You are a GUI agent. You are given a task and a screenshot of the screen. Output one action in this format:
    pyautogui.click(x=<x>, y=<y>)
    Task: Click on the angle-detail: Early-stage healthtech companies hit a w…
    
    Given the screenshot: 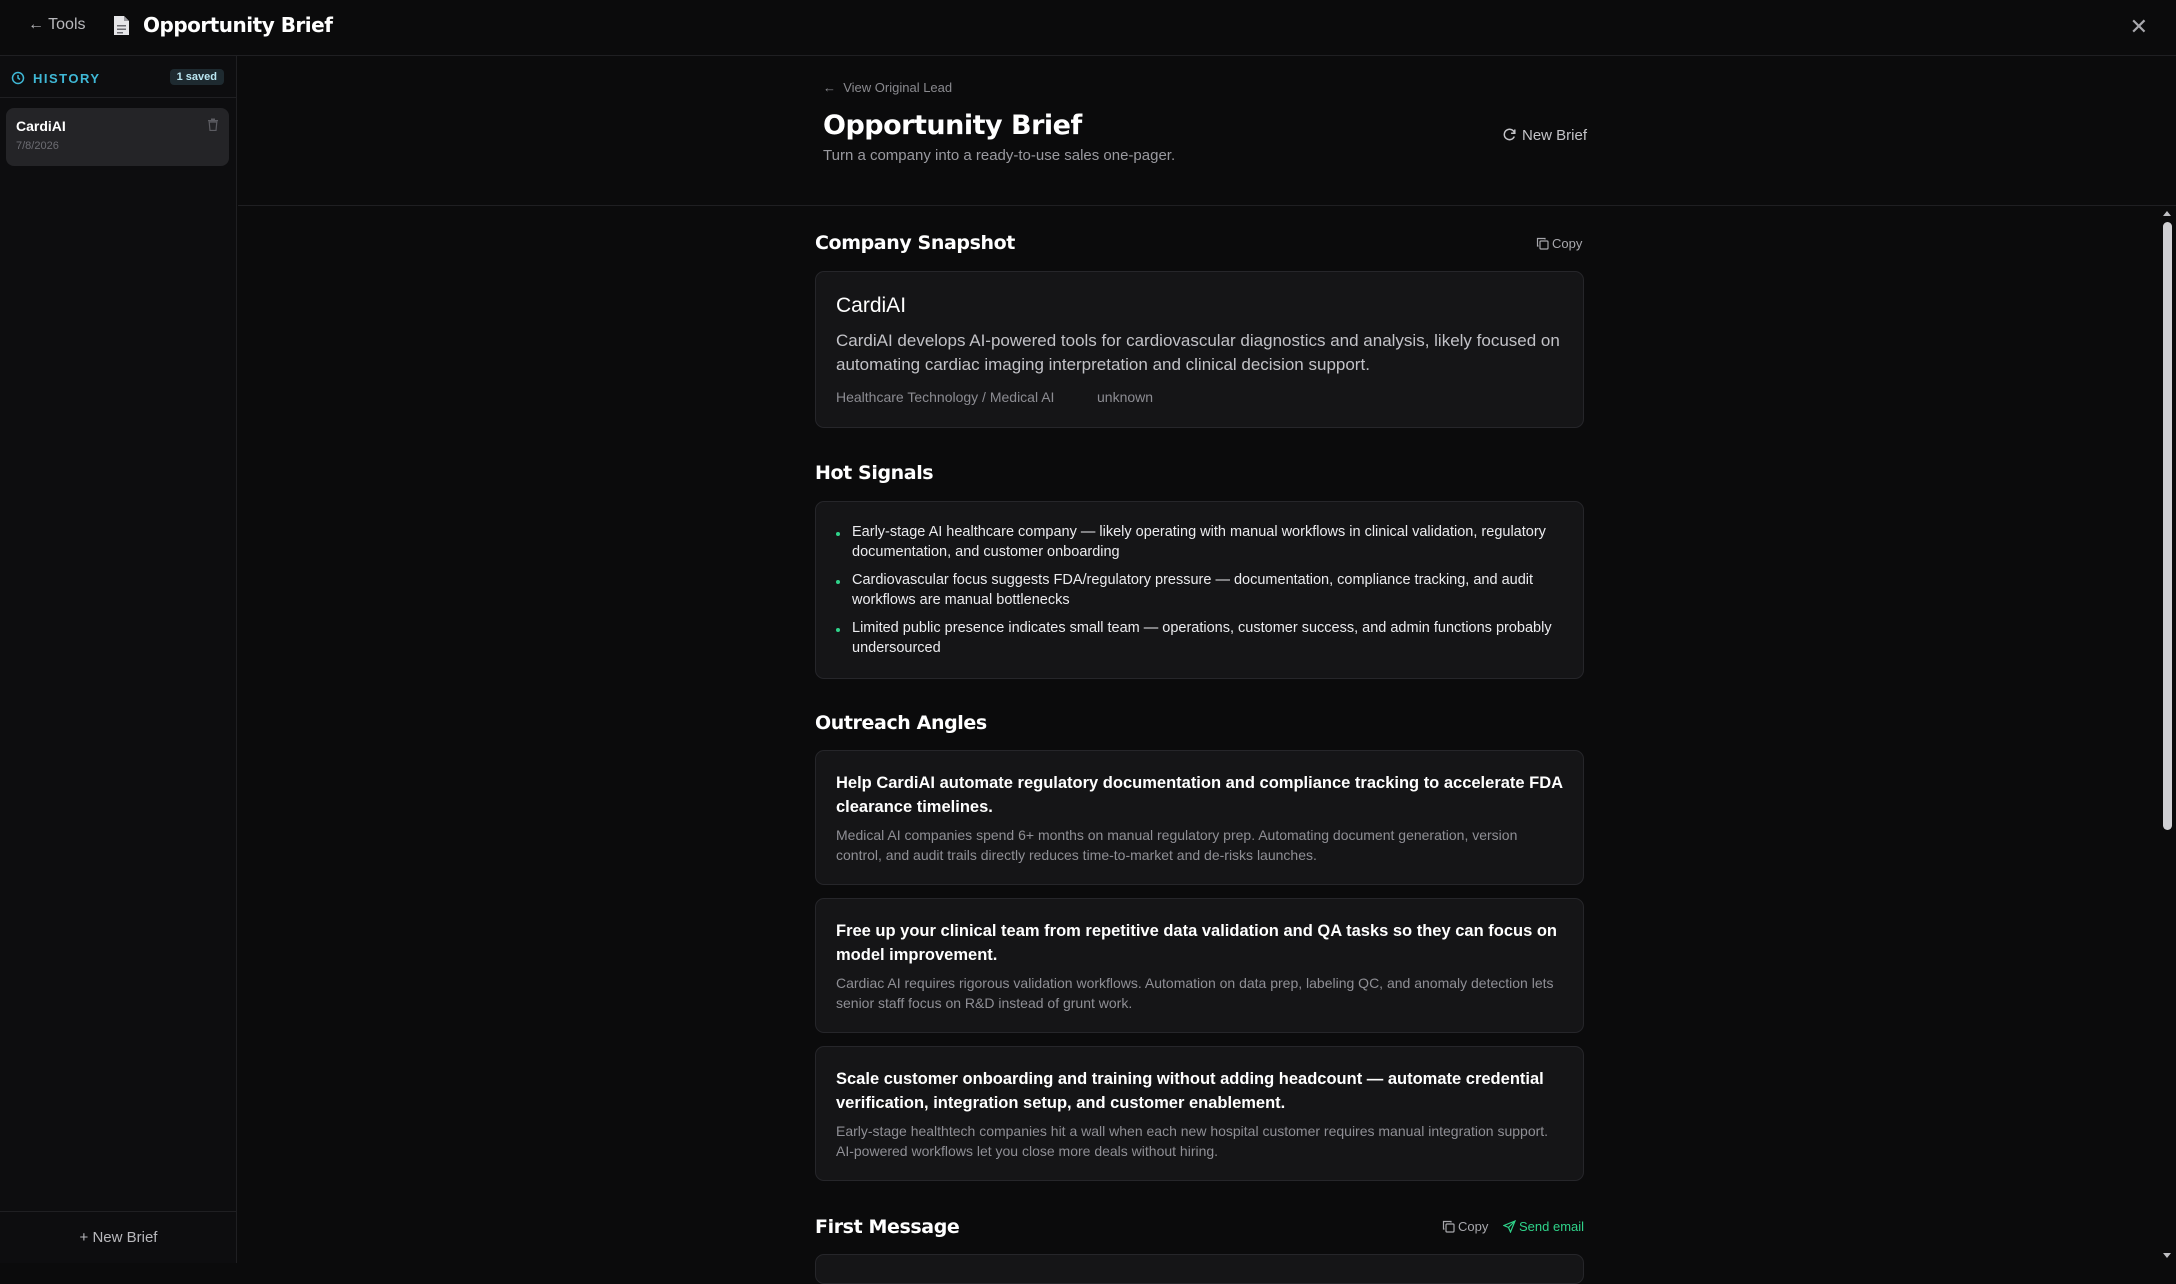 What is the action you would take?
    pyautogui.click(x=1192, y=1141)
    